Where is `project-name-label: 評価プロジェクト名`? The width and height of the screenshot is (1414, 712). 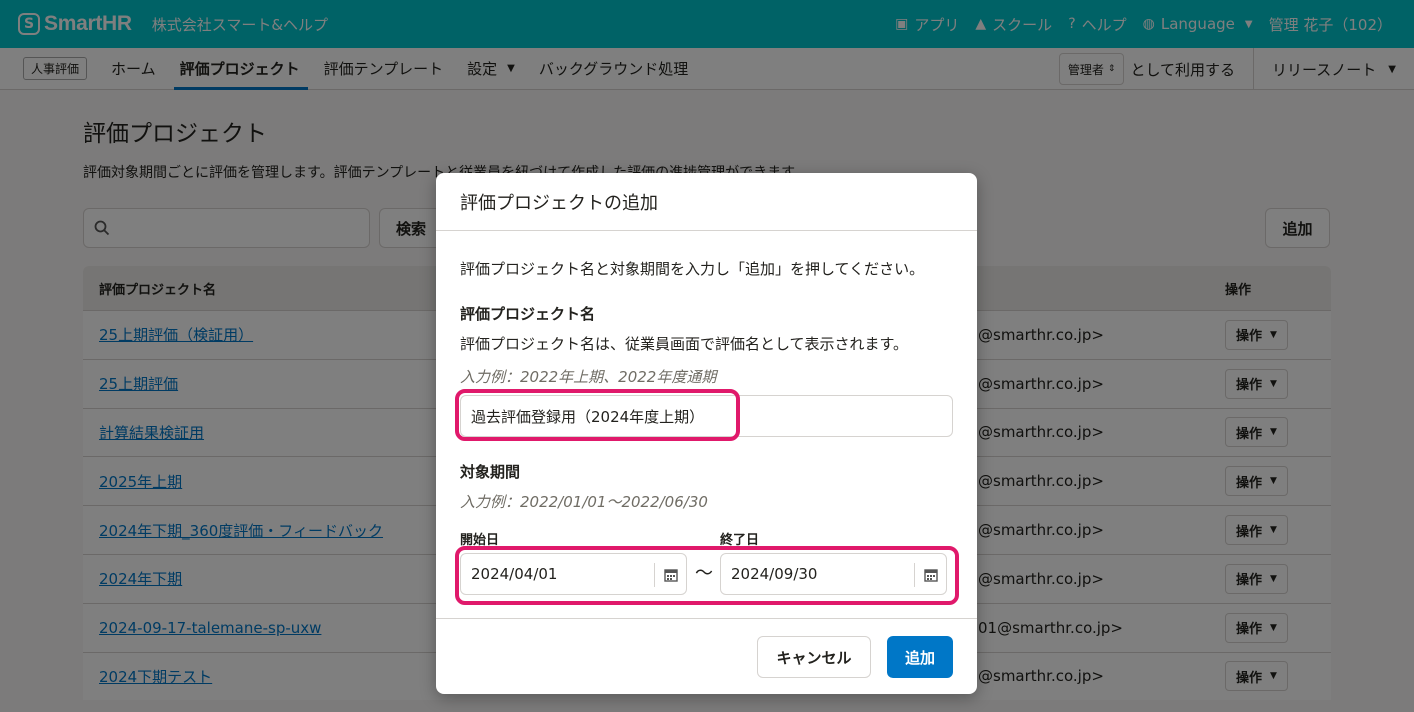
project-name-label: 評価プロジェクト名 is located at coordinates (528, 314).